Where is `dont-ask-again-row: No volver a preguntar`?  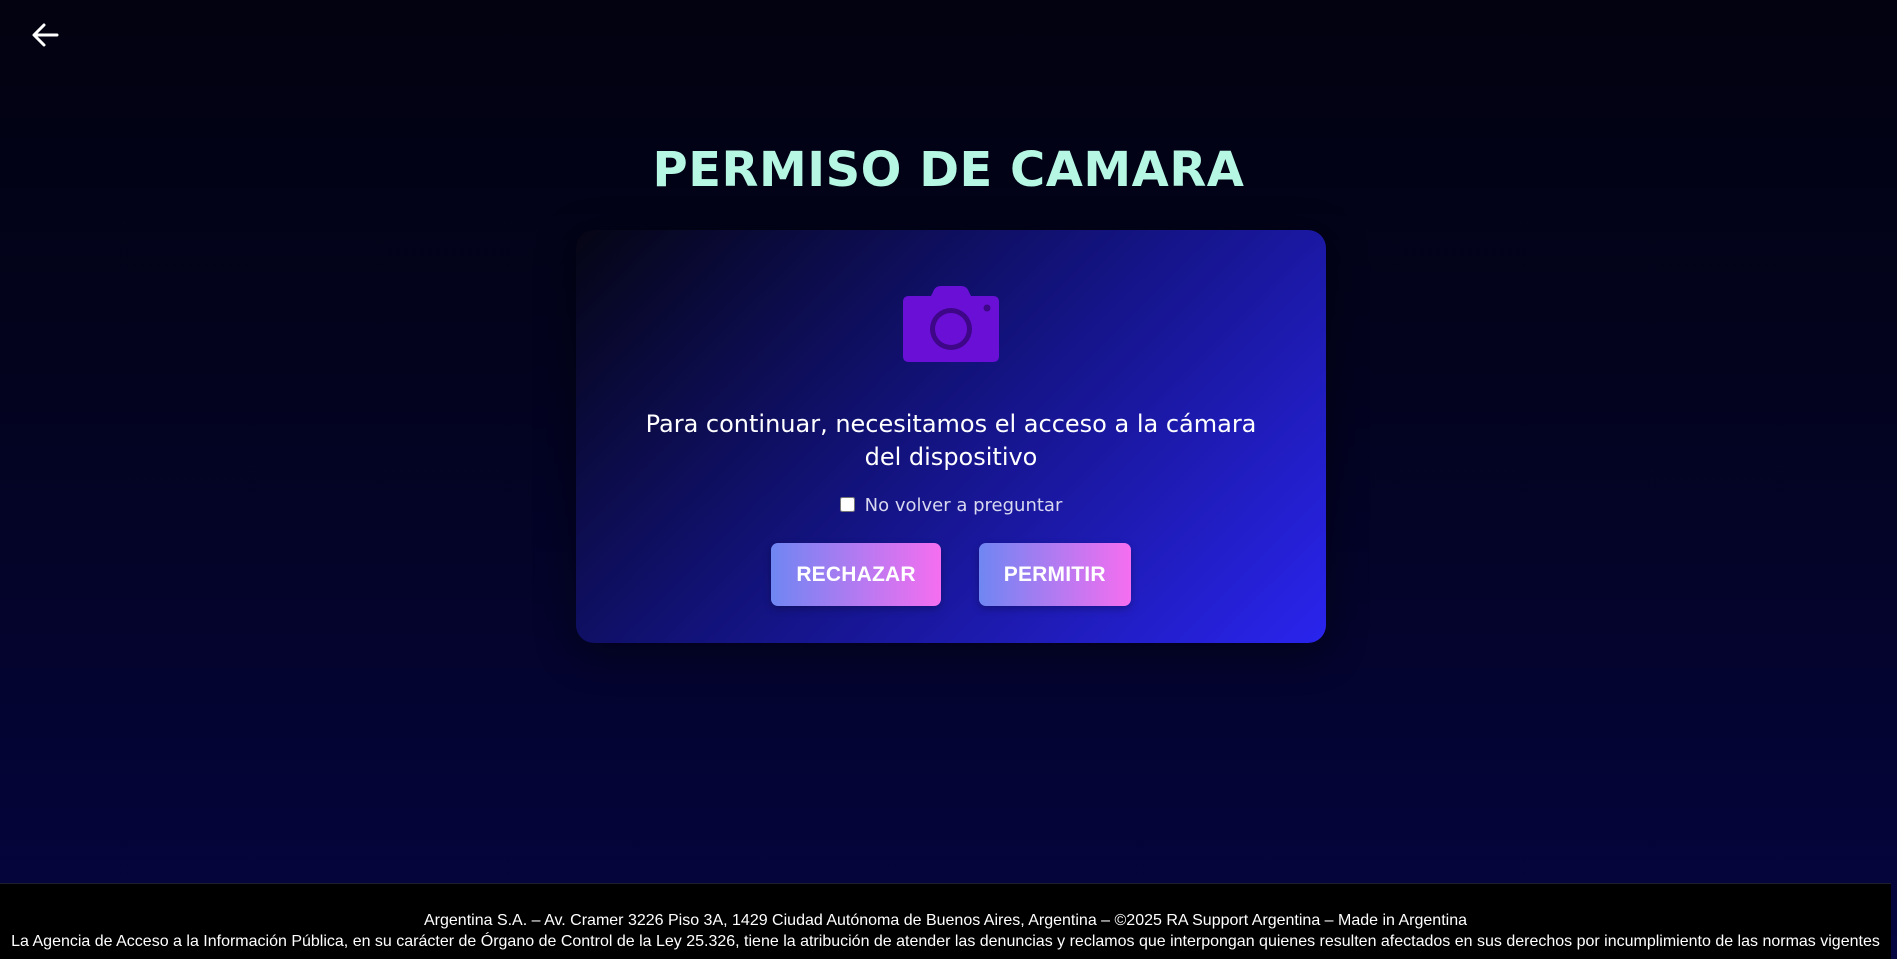 dont-ask-again-row: No volver a preguntar is located at coordinates (951, 505).